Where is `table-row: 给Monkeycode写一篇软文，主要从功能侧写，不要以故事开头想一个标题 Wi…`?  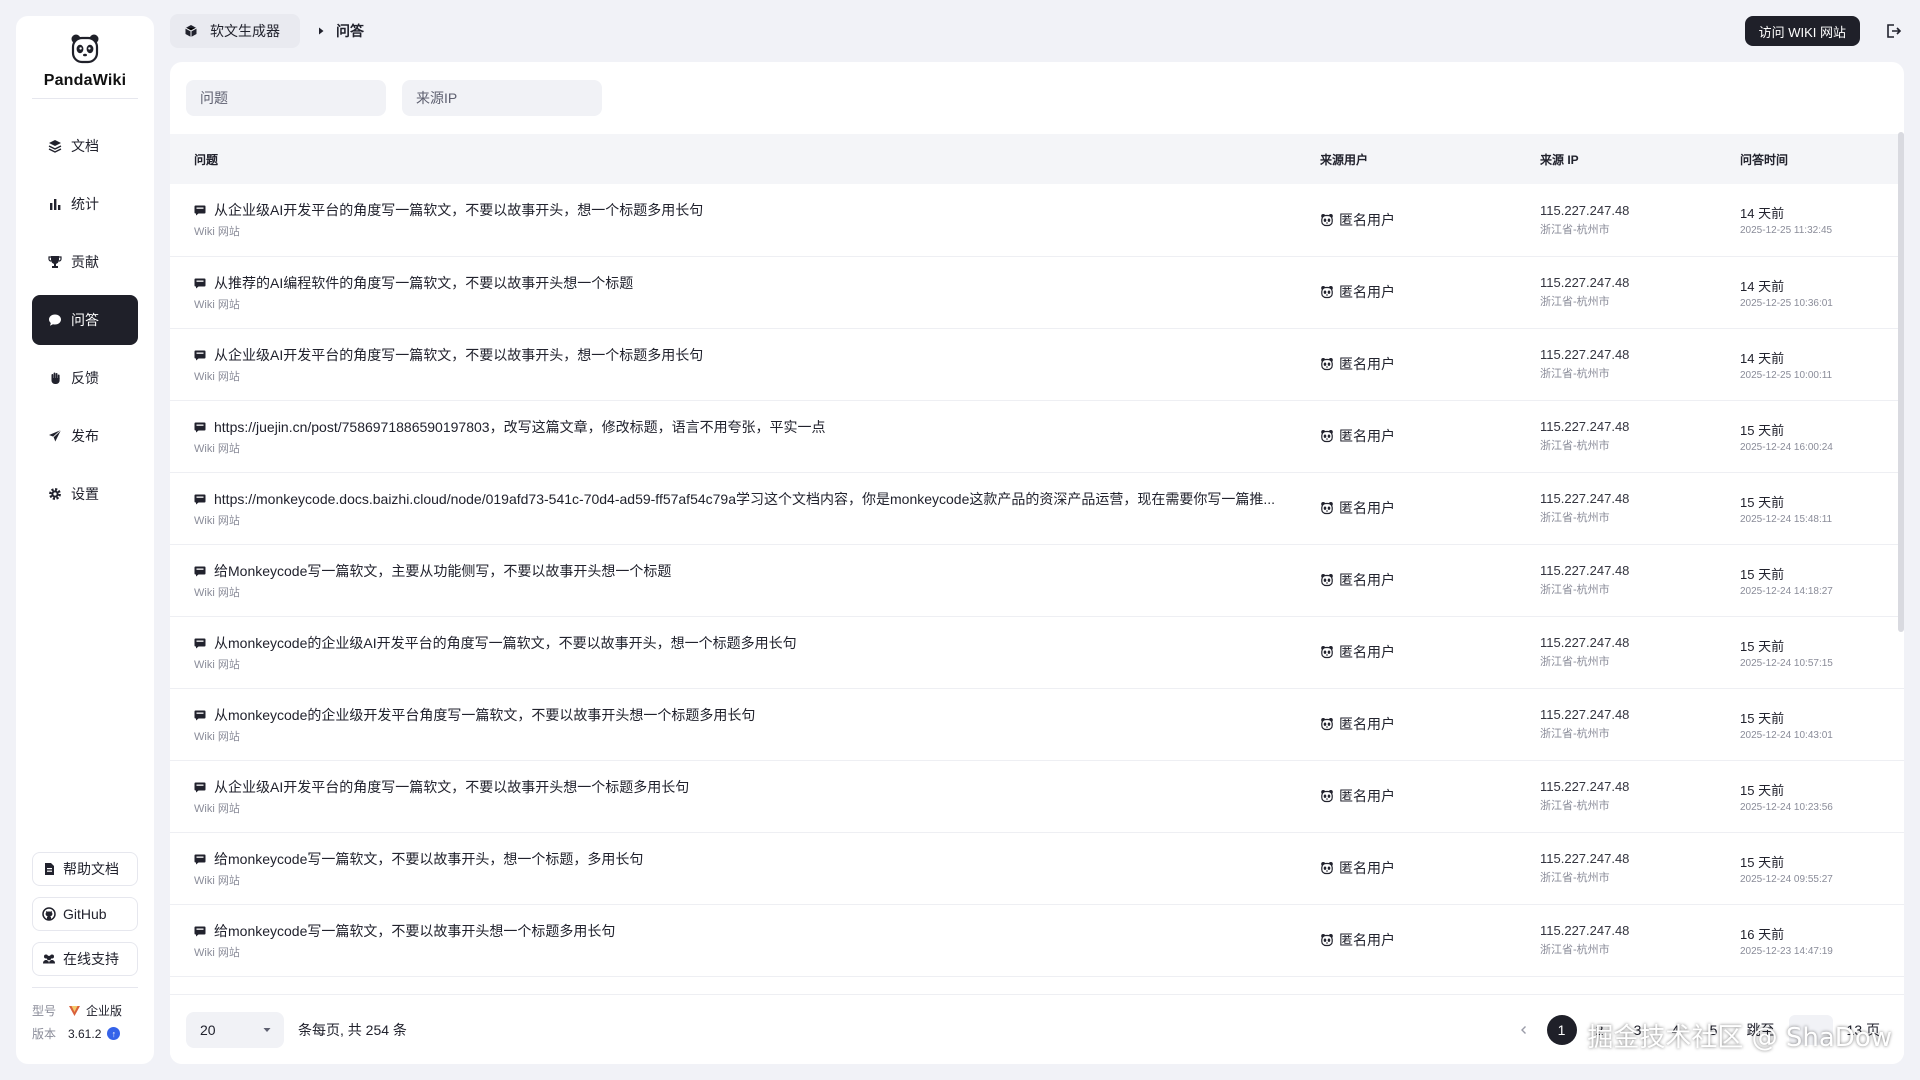
table-row: 给Monkeycode写一篇软文，主要从功能侧写，不要以故事开头想一个标题 Wi… is located at coordinates (1037, 580).